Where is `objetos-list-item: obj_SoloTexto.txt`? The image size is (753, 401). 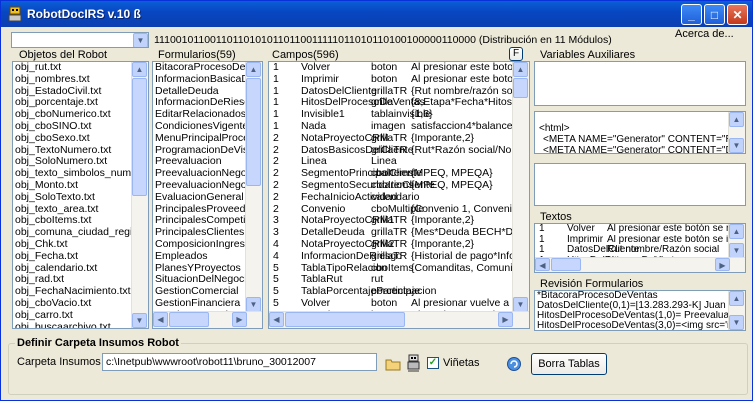 objetos-list-item: obj_SoloTexto.txt is located at coordinates (80, 198).